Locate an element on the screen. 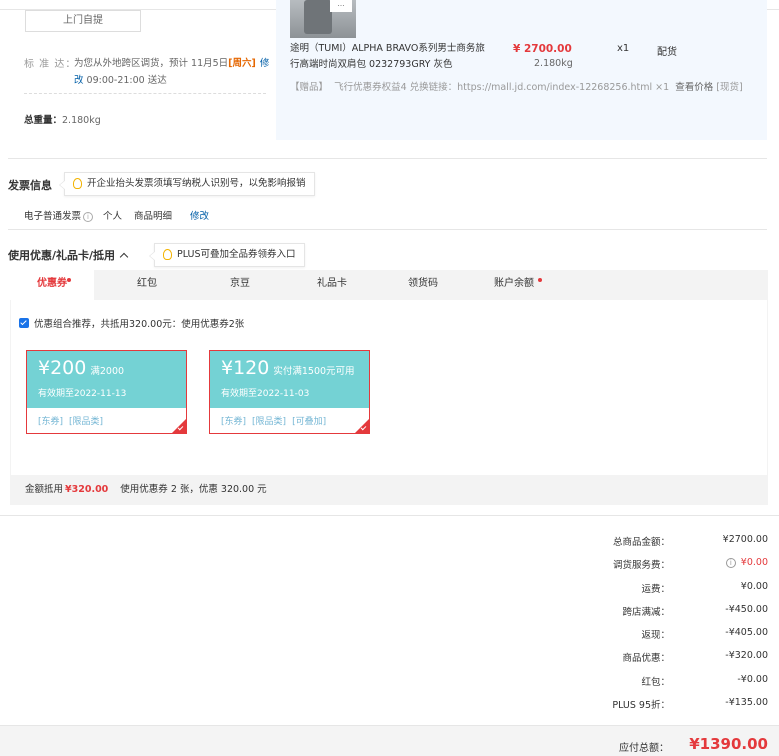 This screenshot has width=779, height=756. invoice-tip: 开企业抬头发票须填写纳税人识别号，以免影响报销 is located at coordinates (187, 184).